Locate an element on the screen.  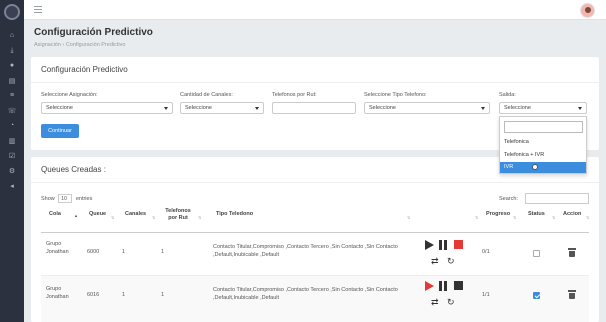
breadcrumb: Asignación › Configuración Predictivo is located at coordinates (79, 45).